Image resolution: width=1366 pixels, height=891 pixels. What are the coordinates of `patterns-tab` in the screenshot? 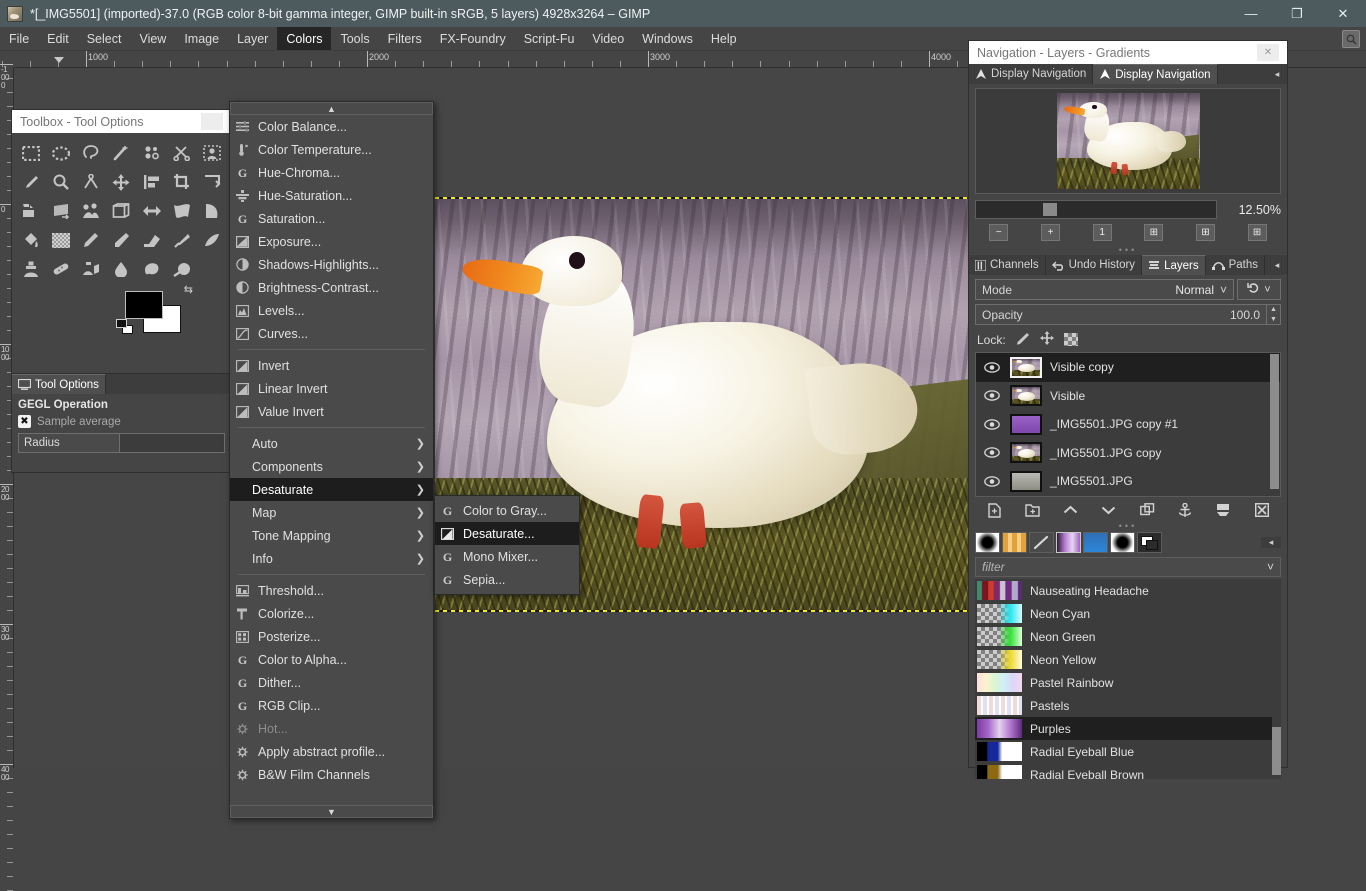 It's located at (1014, 542).